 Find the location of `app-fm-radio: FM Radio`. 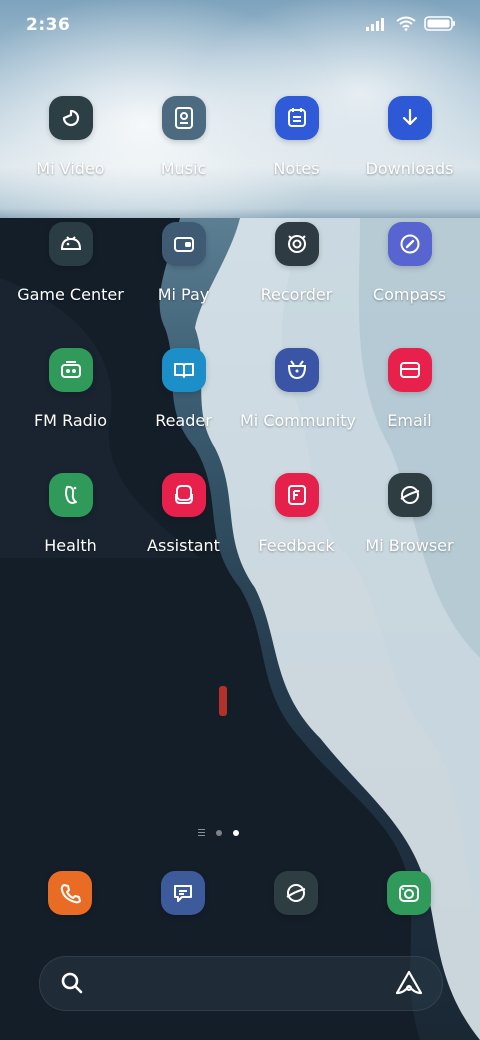

app-fm-radio: FM Radio is located at coordinates (70, 389).